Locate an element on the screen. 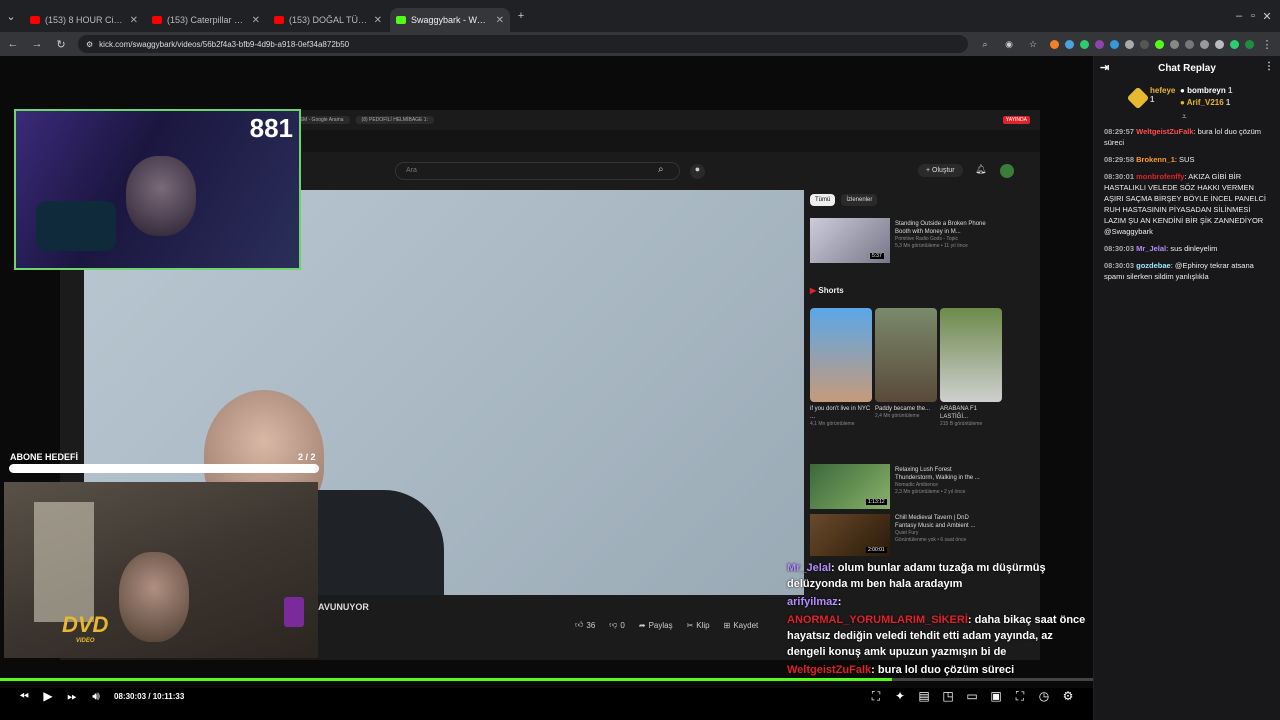  site-info-icon: ⚙ is located at coordinates (89, 44).